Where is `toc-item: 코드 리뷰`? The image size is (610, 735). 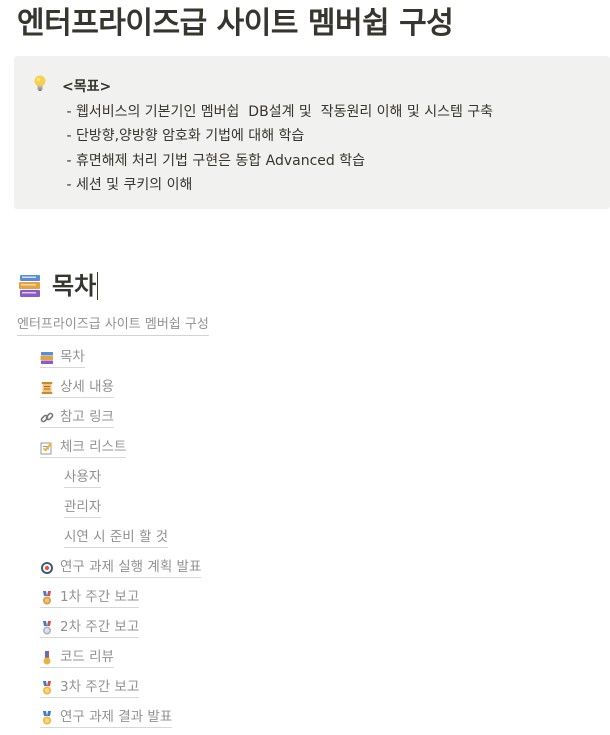
toc-item: 코드 리뷰 is located at coordinates (120, 658).